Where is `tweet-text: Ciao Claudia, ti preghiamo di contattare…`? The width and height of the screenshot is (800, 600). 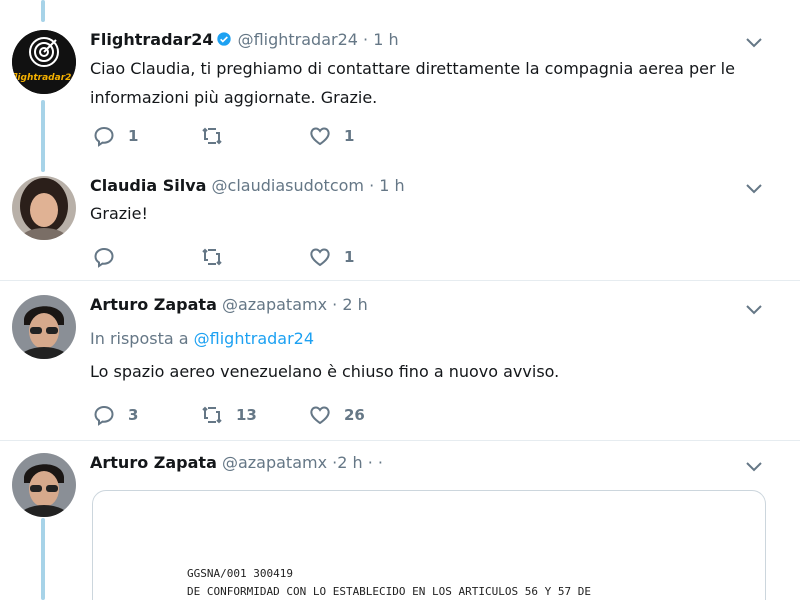
tweet-text: Ciao Claudia, ti preghiamo di contattare… is located at coordinates (412, 83).